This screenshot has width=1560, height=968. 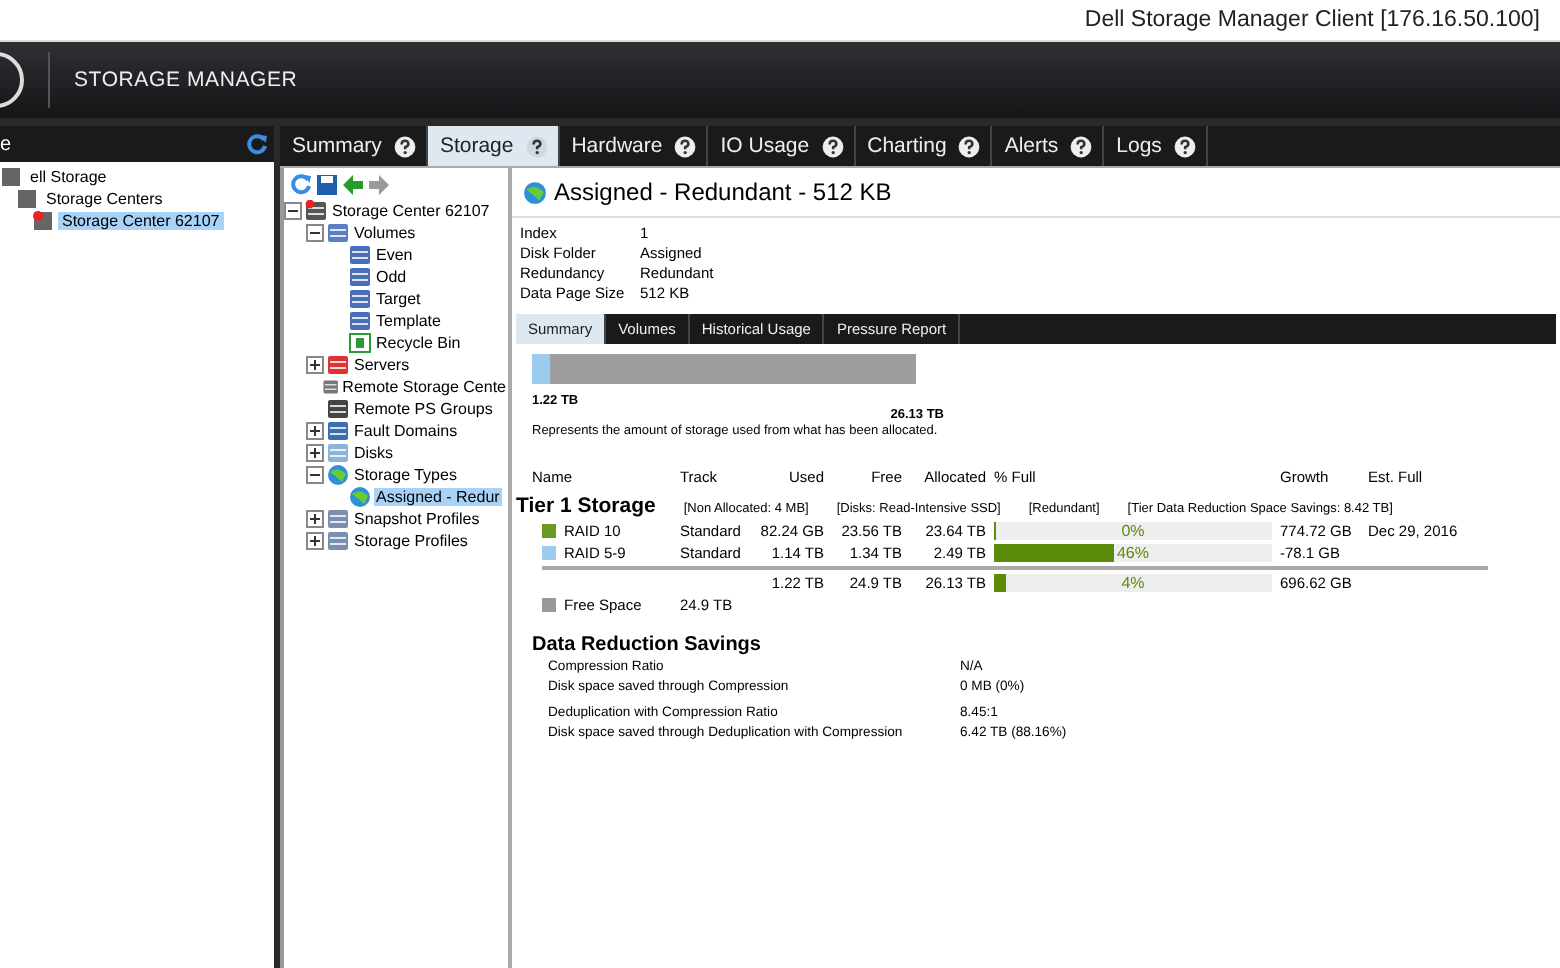 I want to click on percent-label: 46%, so click(x=1132, y=553).